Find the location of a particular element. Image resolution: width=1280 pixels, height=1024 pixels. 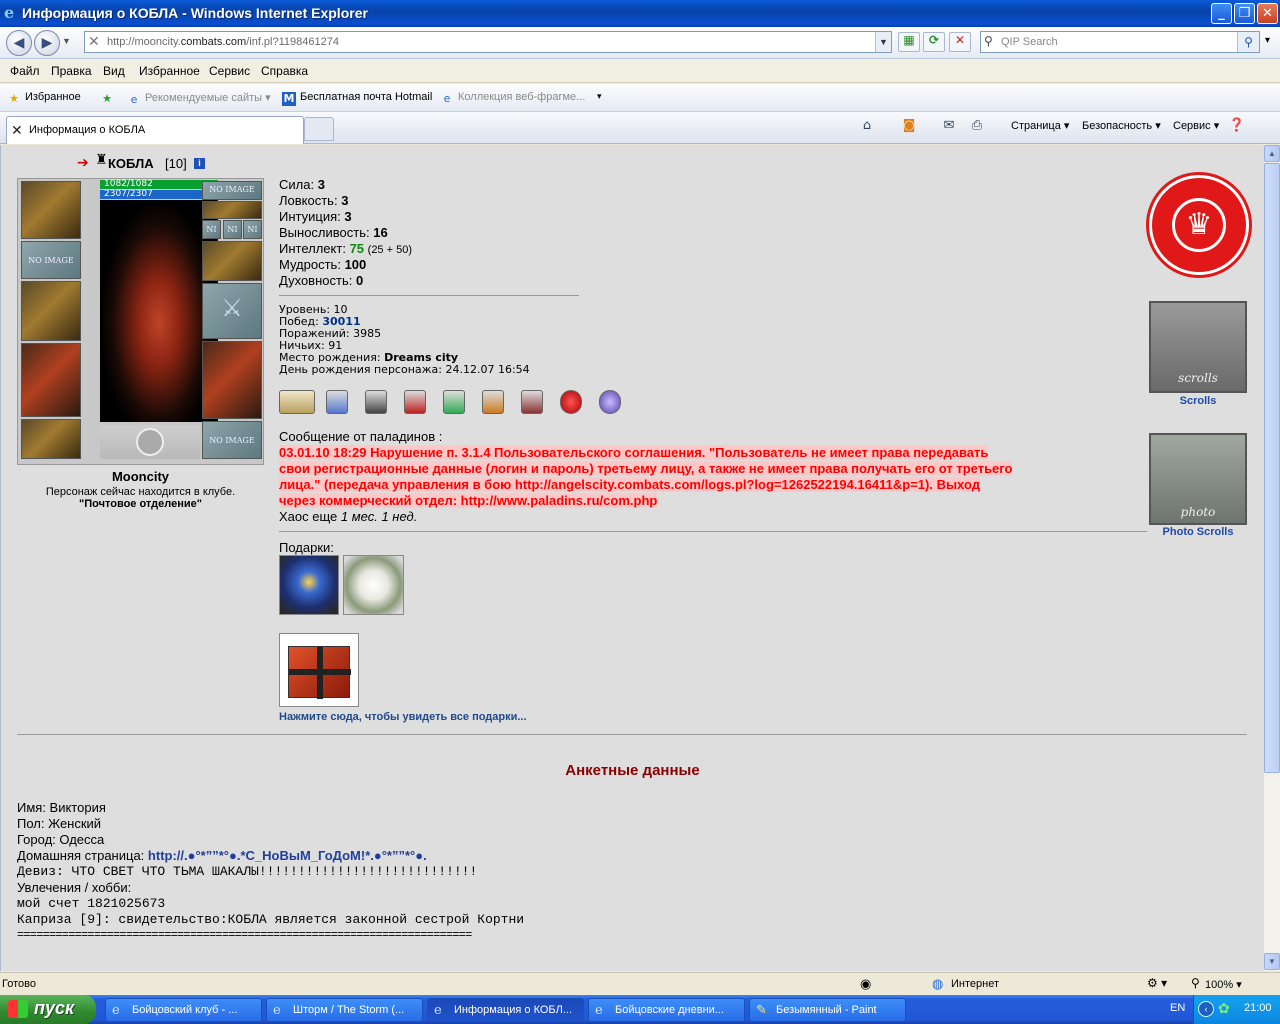

refresh-icon: ⟳ is located at coordinates (934, 42).